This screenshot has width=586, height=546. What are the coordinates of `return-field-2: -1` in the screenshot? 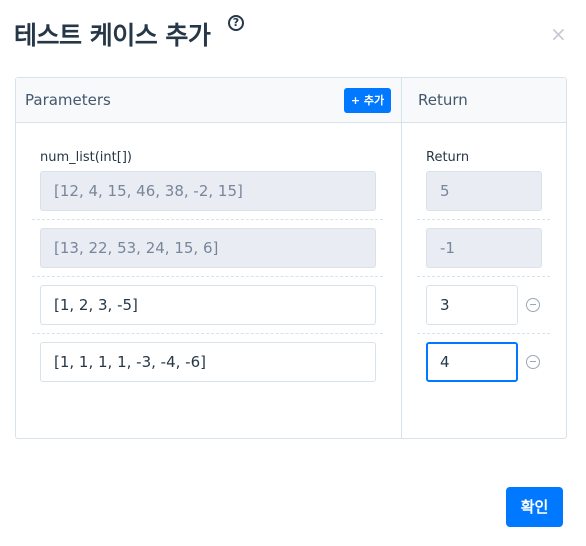 It's located at (484, 248).